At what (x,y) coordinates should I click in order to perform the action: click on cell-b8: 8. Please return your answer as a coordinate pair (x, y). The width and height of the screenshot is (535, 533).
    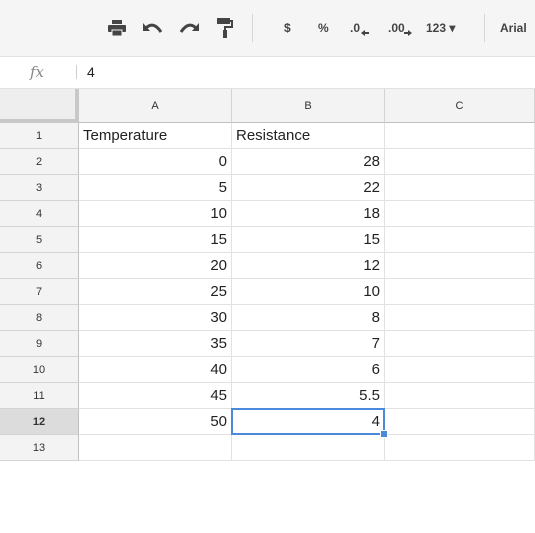
    Looking at the image, I should click on (308, 318).